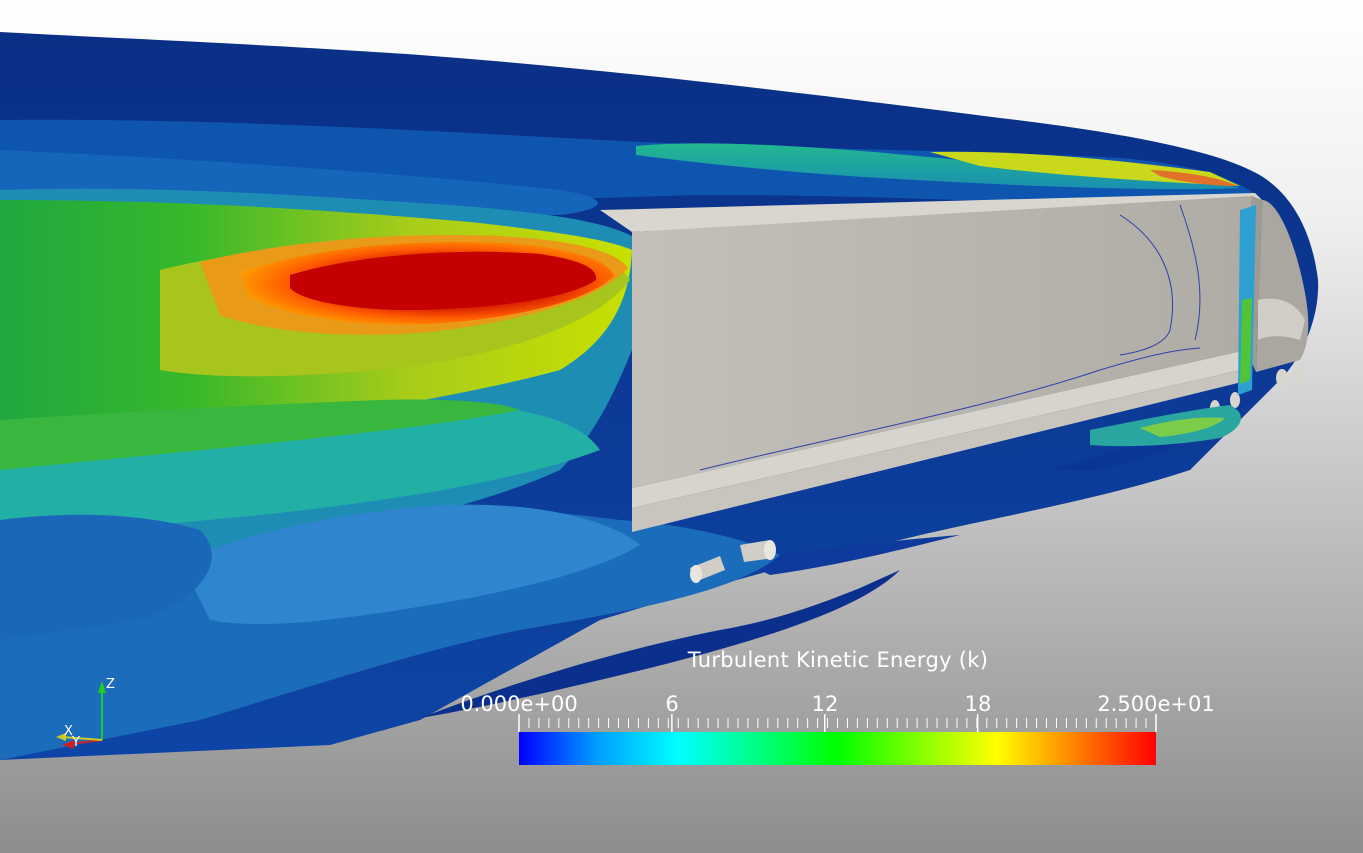 This screenshot has height=853, width=1363. What do you see at coordinates (519, 704) in the screenshot?
I see `colorbar-label-min: 0.000e+00` at bounding box center [519, 704].